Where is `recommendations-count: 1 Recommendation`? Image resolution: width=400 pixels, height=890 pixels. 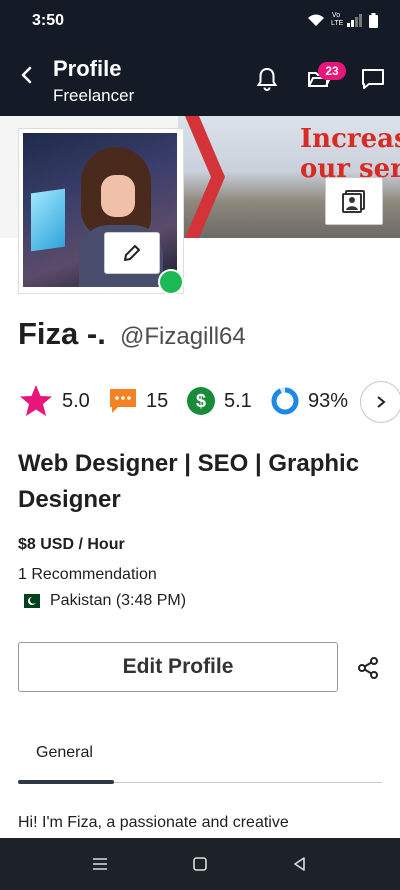 recommendations-count: 1 Recommendation is located at coordinates (87, 575).